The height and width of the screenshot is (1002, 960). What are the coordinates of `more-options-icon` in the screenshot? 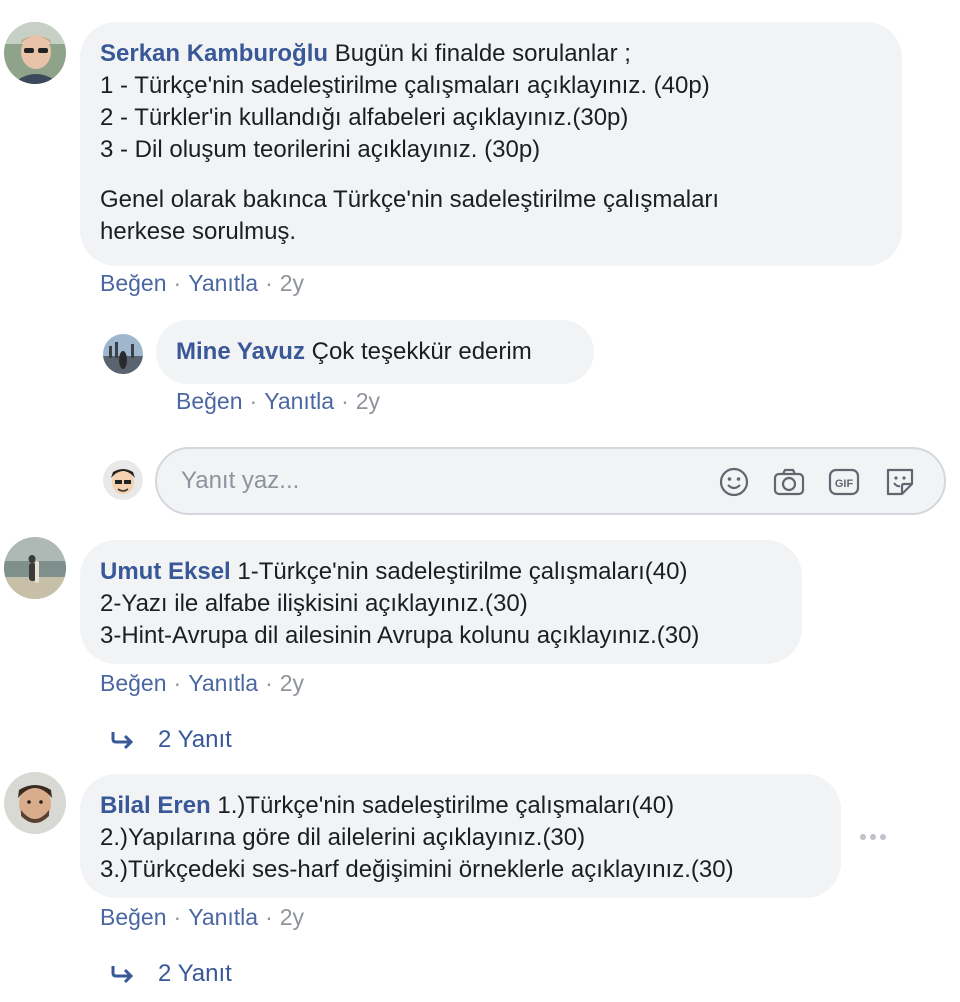 It's located at (873, 837).